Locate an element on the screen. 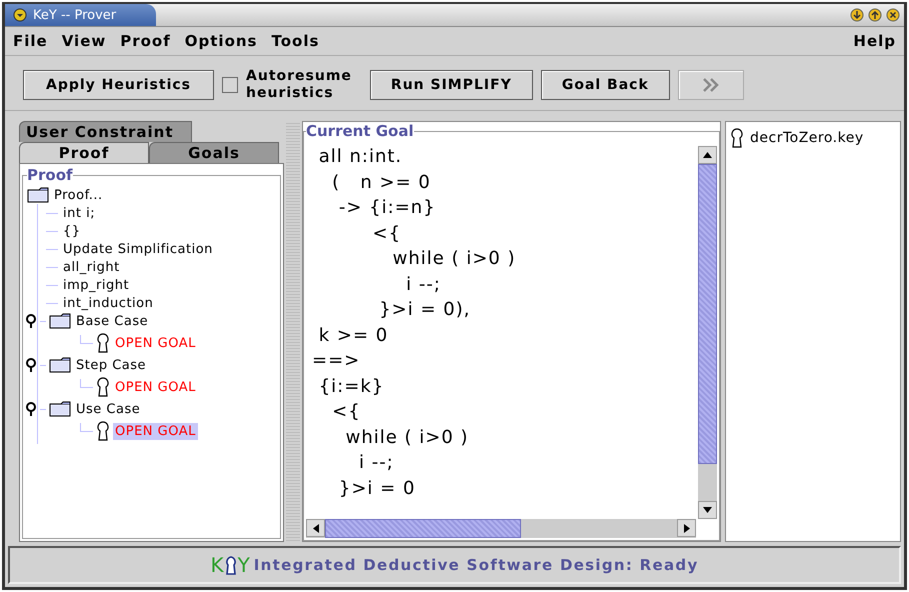 The width and height of the screenshot is (909, 592). tree-item: Step Case is located at coordinates (111, 365).